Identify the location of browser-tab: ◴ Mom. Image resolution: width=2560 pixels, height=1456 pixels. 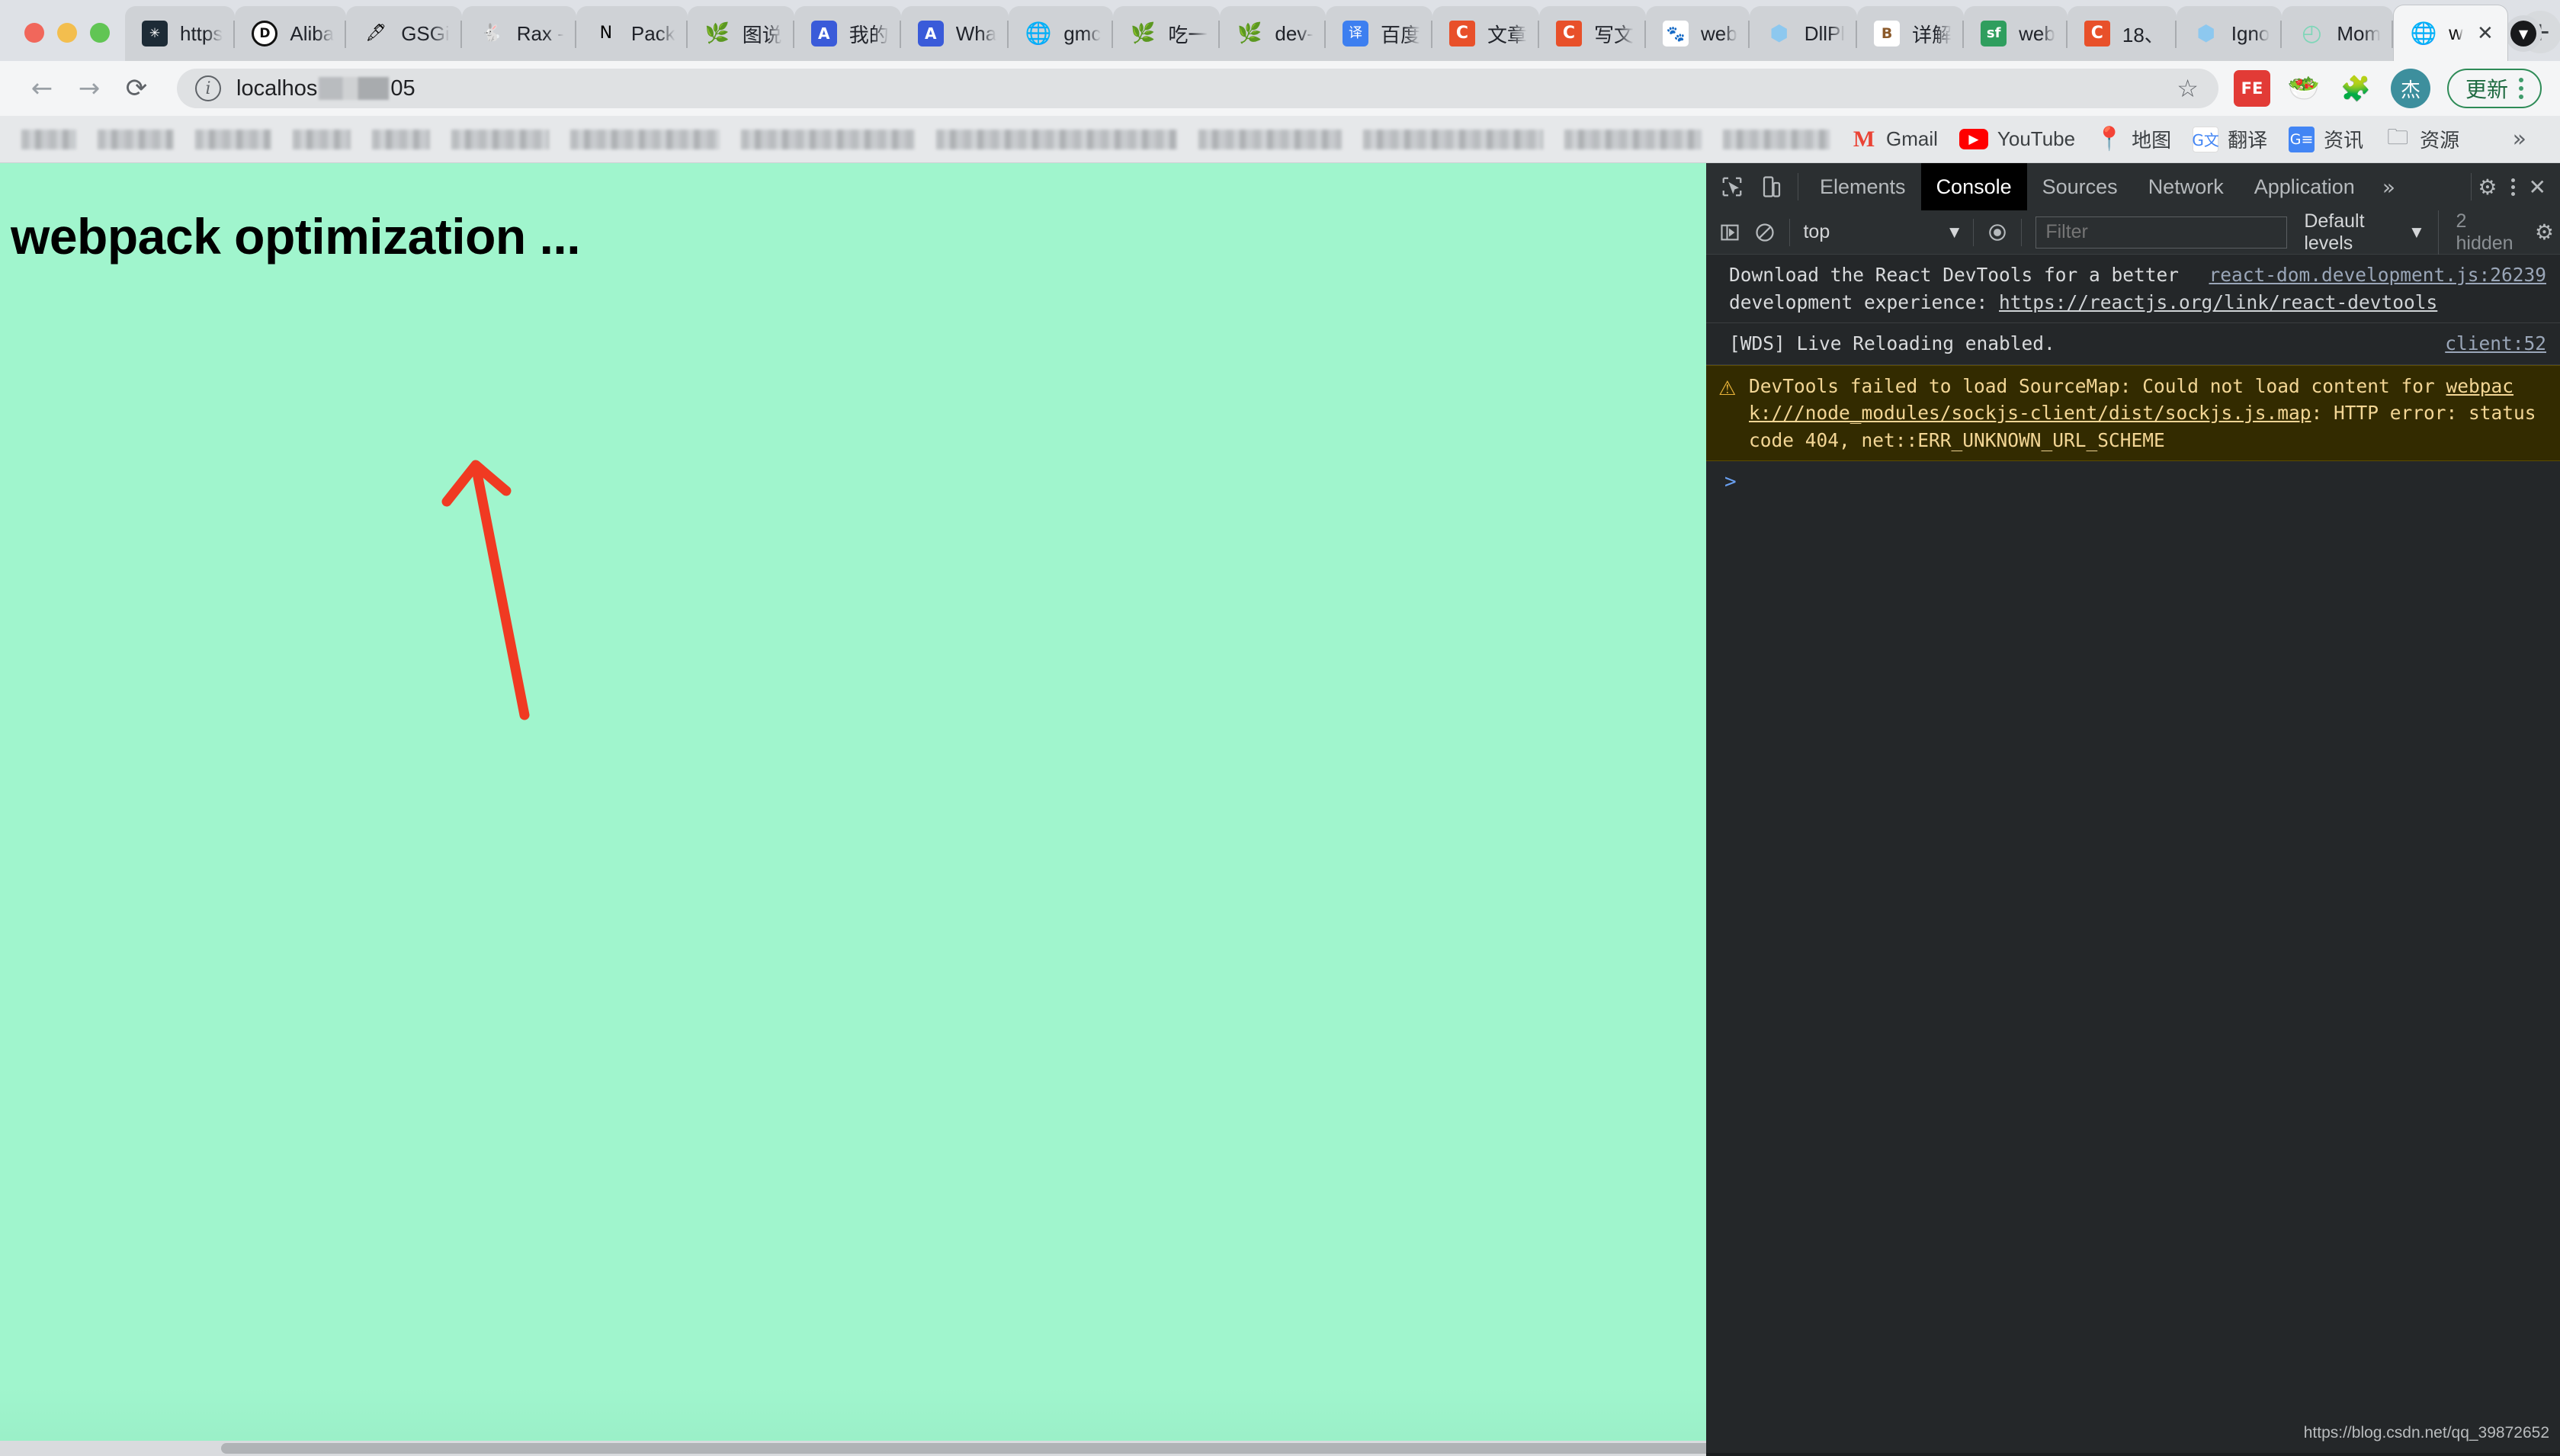
(2338, 33).